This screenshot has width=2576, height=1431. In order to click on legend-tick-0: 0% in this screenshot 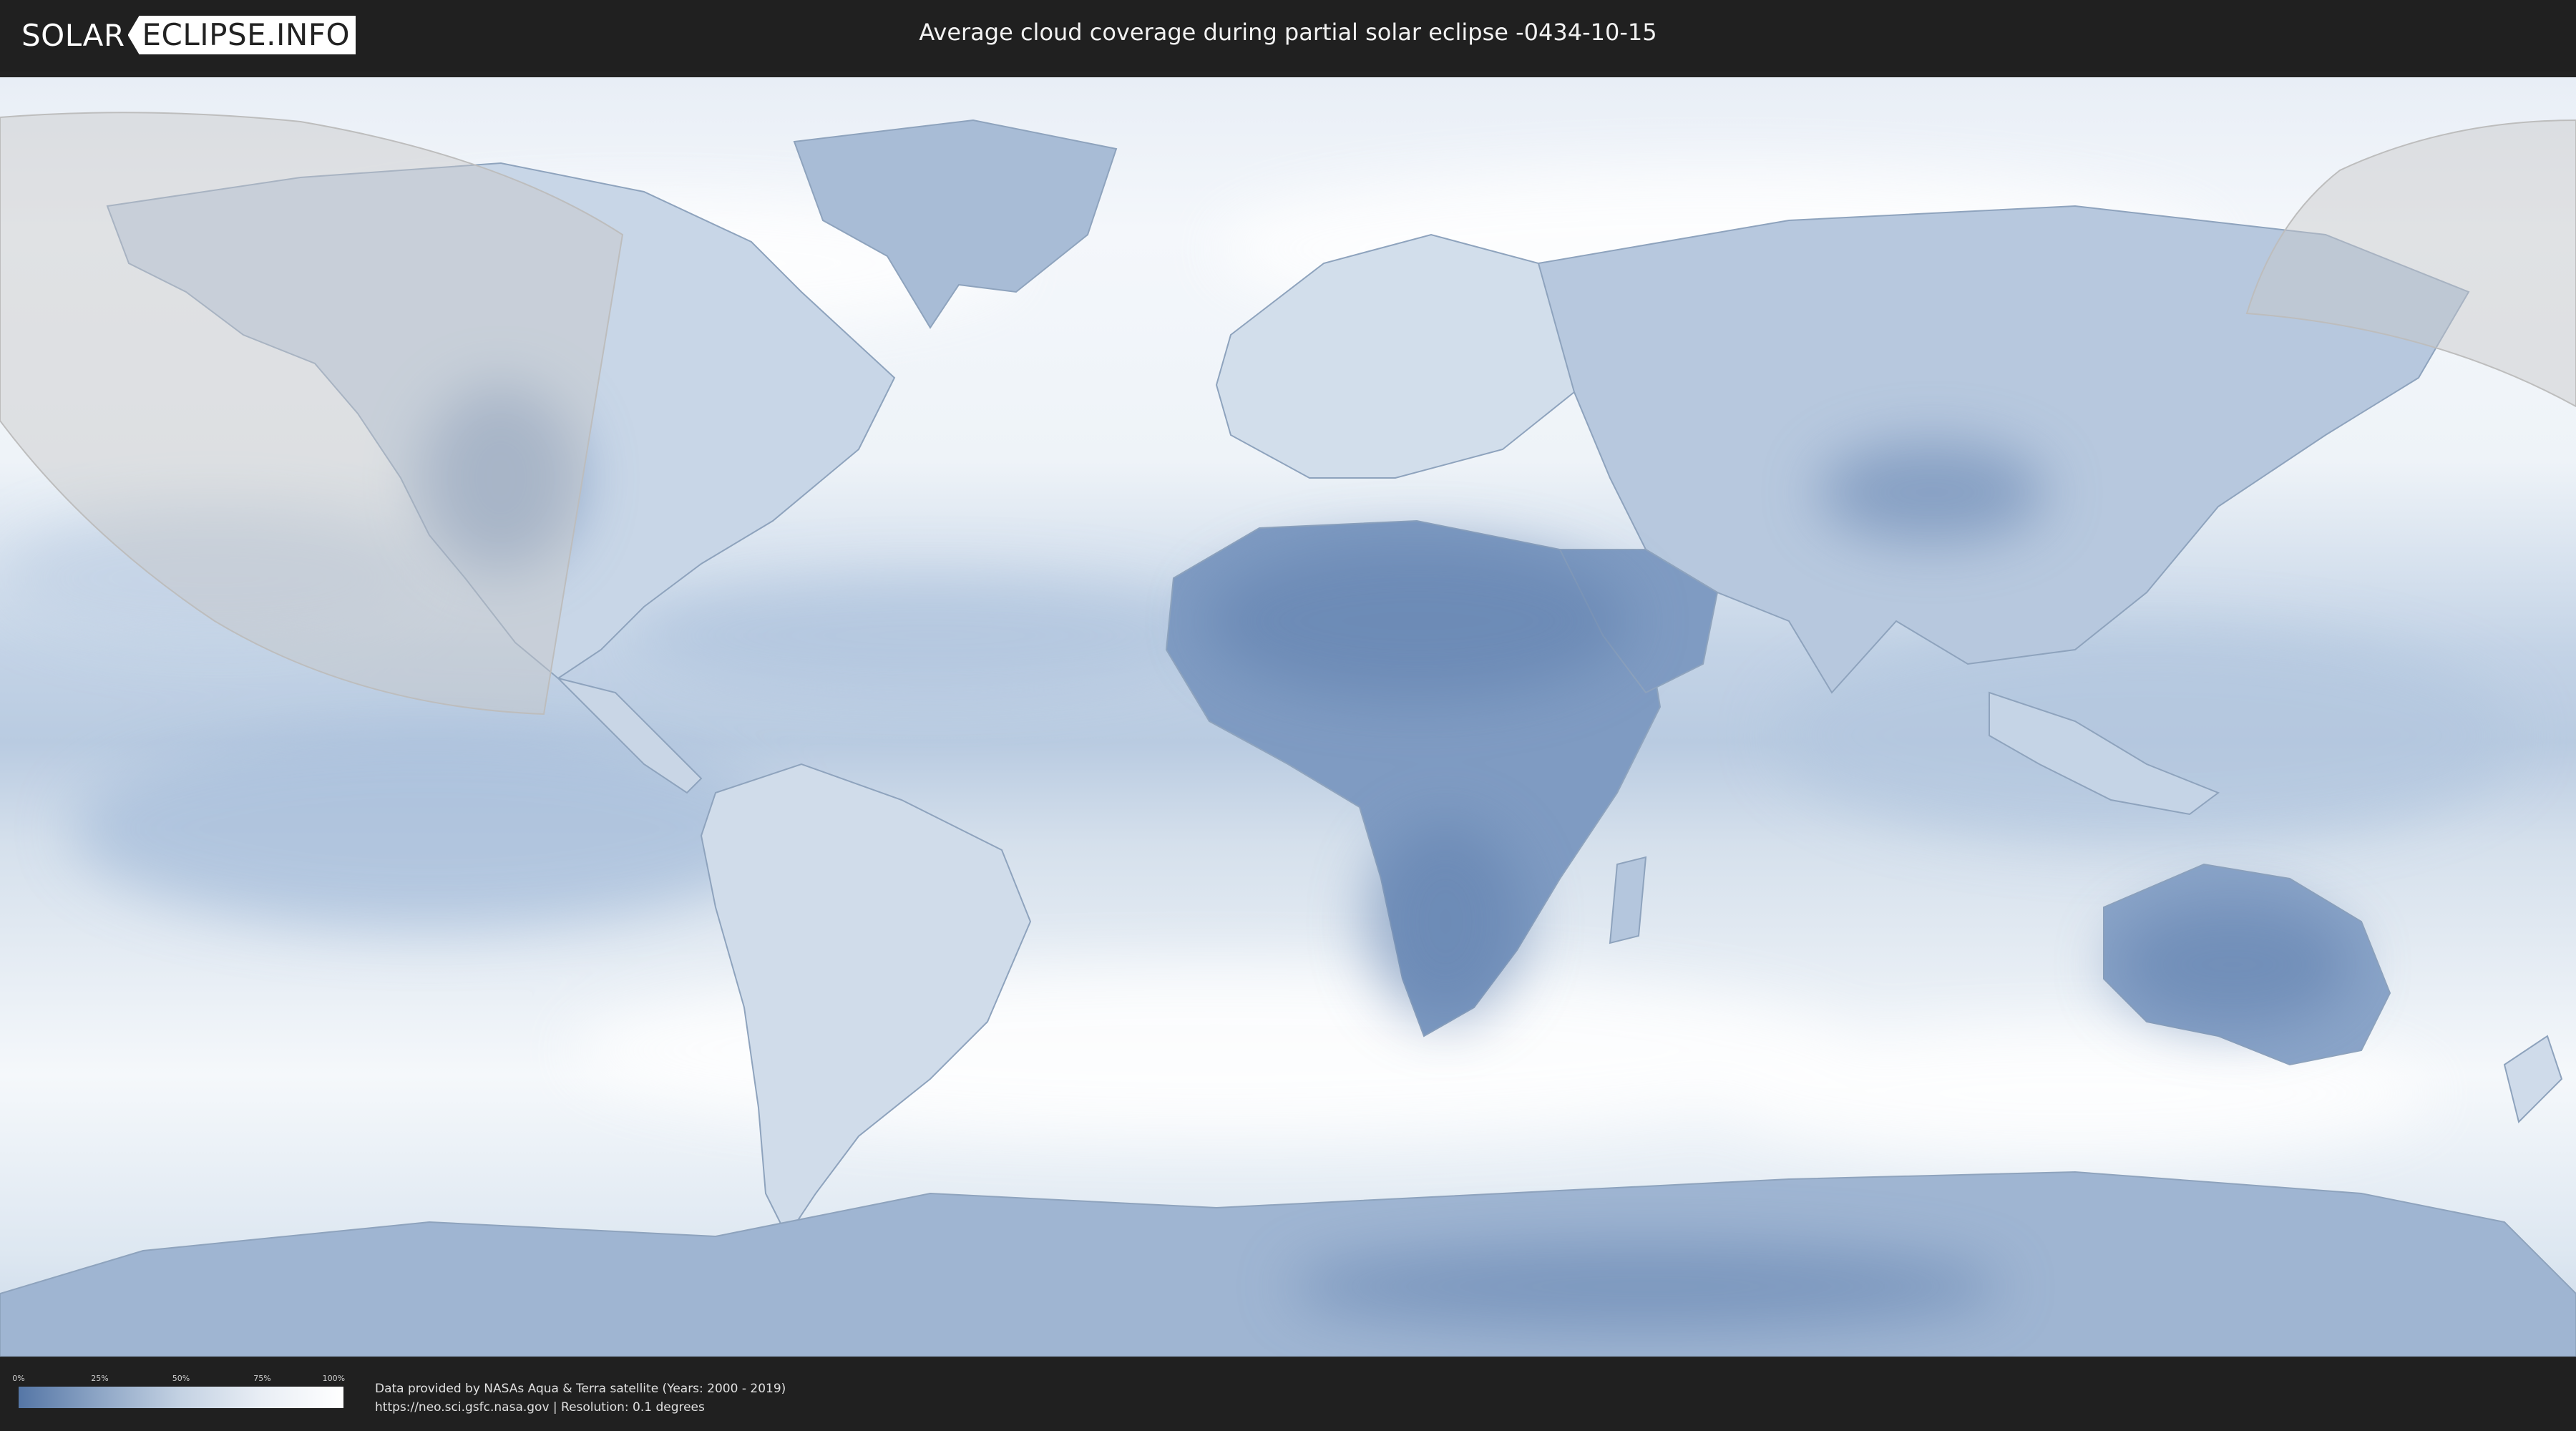, I will do `click(18, 1378)`.